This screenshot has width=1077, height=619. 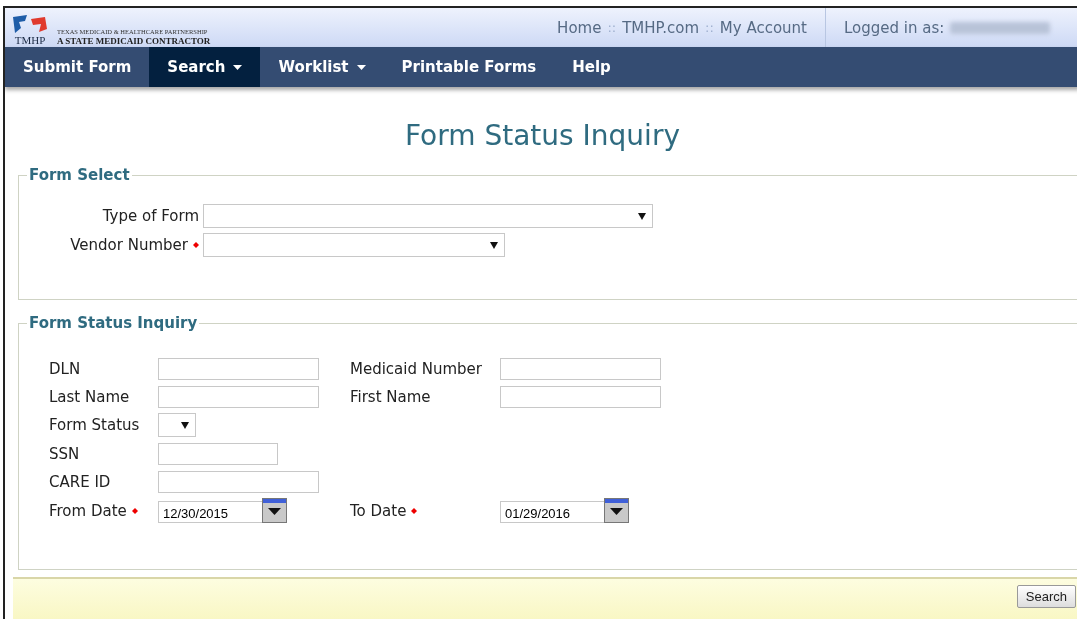 I want to click on logo-subtitle: A STATE MEDICAID CONTRACTOR, so click(x=134, y=41).